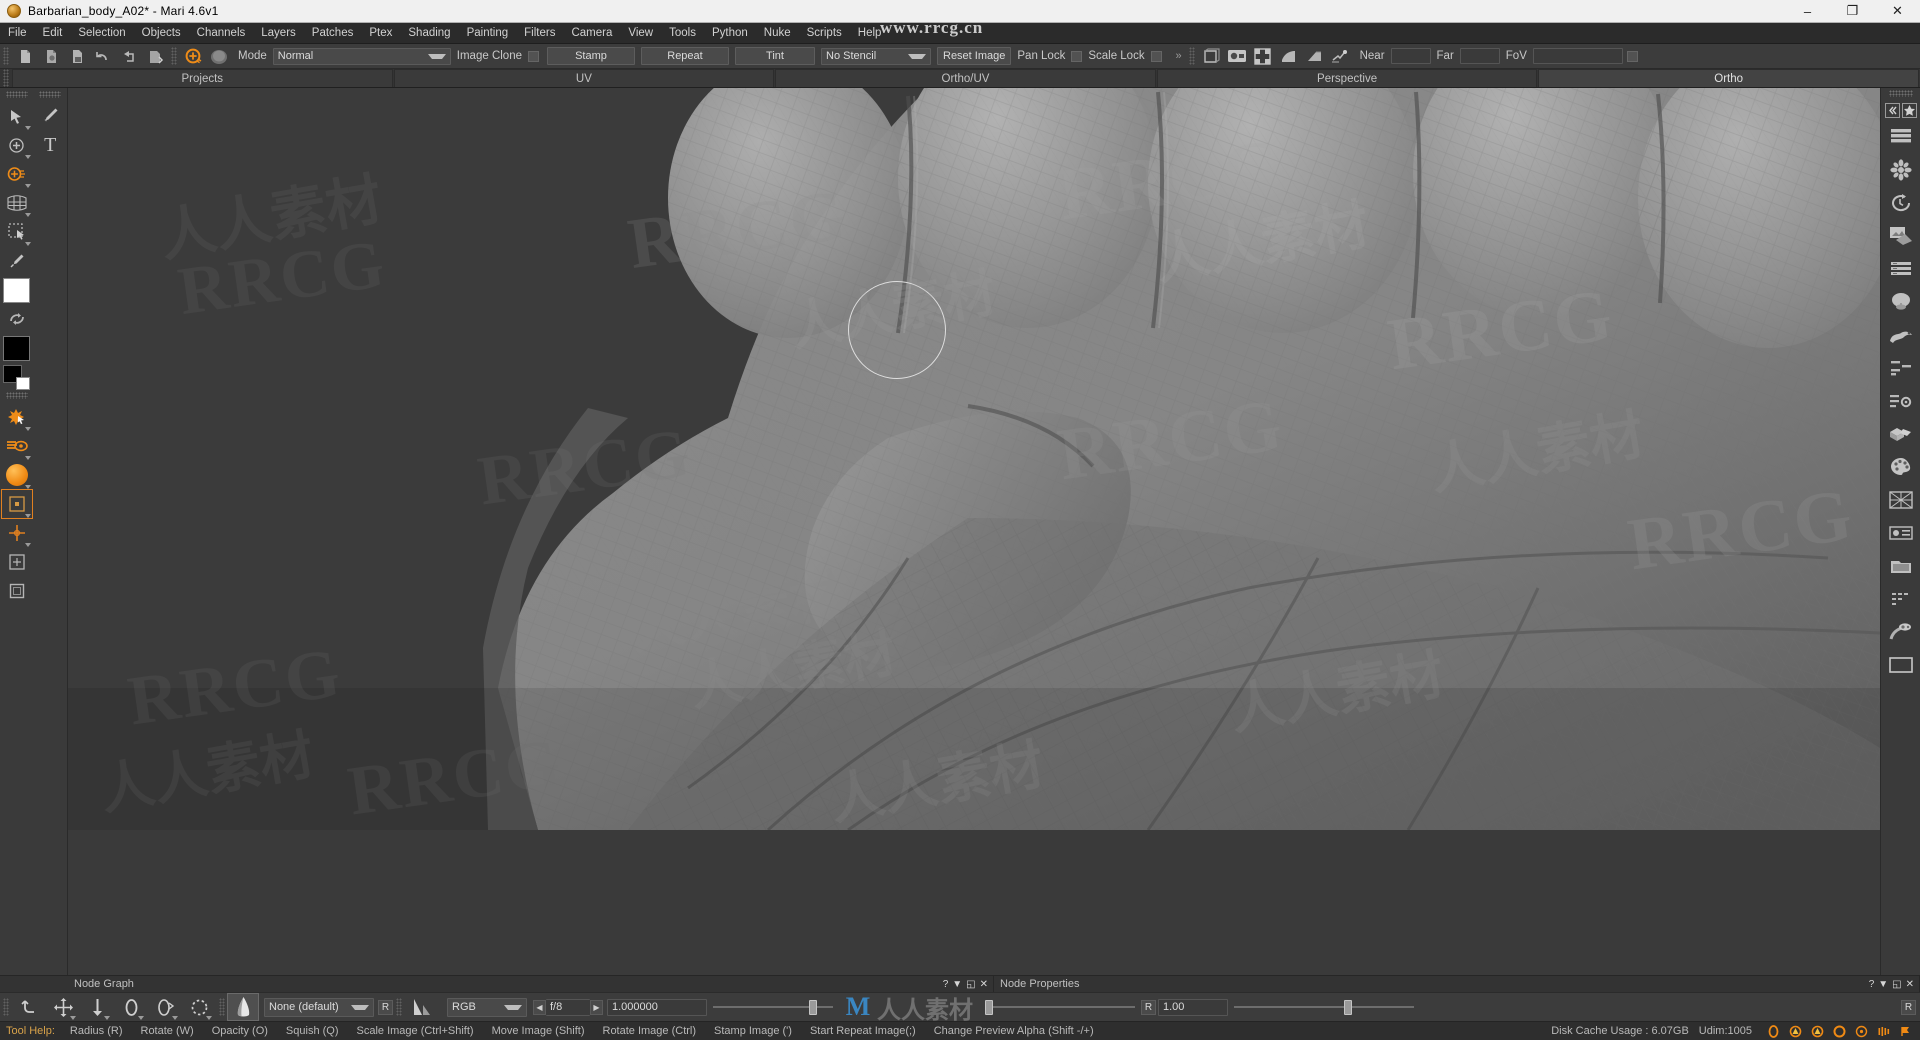 This screenshot has height=1040, width=1920. What do you see at coordinates (870, 33) in the screenshot?
I see `menu-help: Help` at bounding box center [870, 33].